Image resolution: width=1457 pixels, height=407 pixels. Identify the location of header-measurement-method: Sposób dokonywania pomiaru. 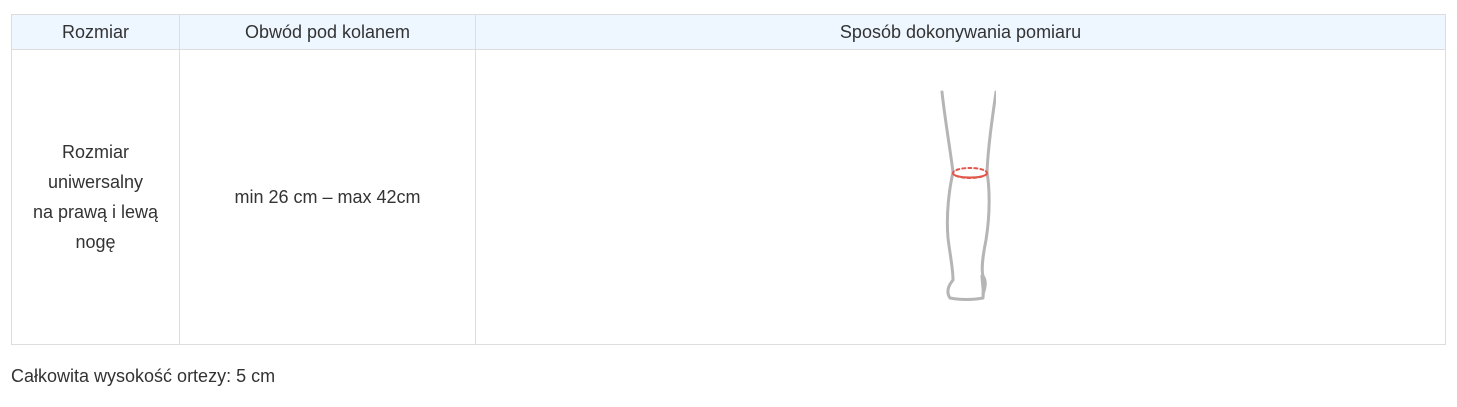
(960, 32).